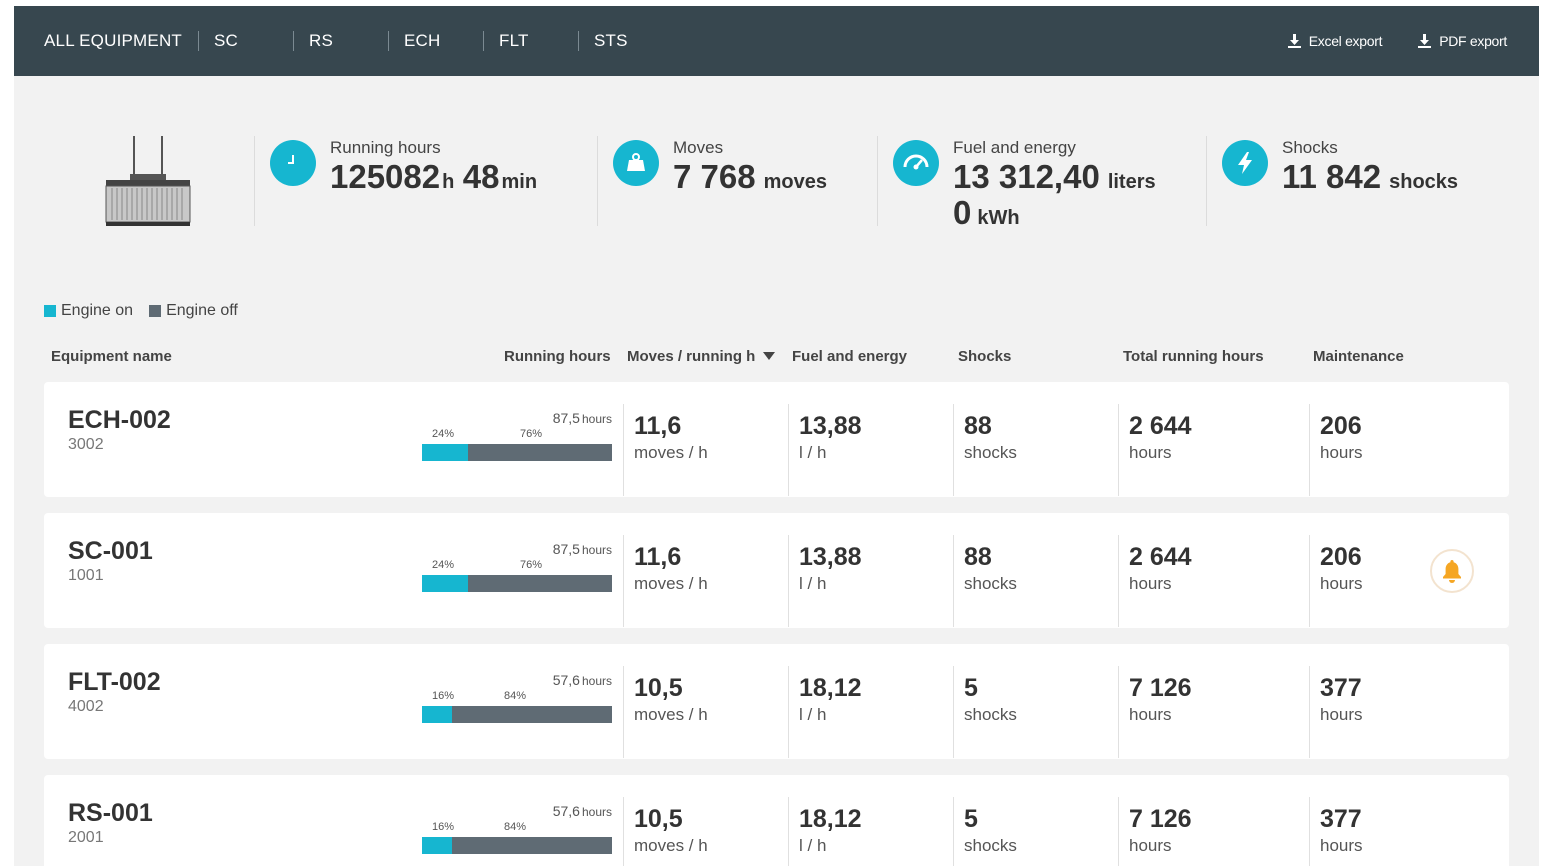  I want to click on excel-export-button: Excel export, so click(1335, 41).